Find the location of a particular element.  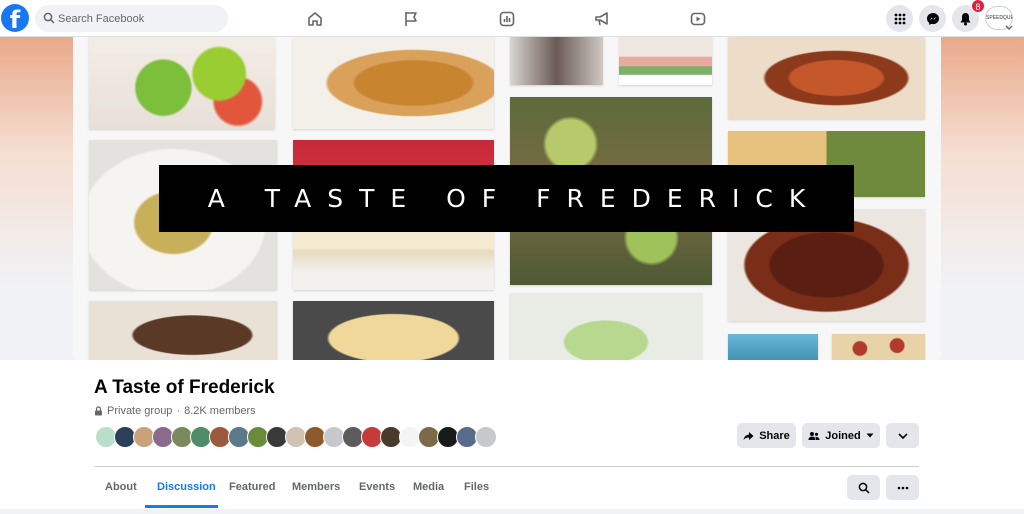

tab-featured: Featured is located at coordinates (252, 487).